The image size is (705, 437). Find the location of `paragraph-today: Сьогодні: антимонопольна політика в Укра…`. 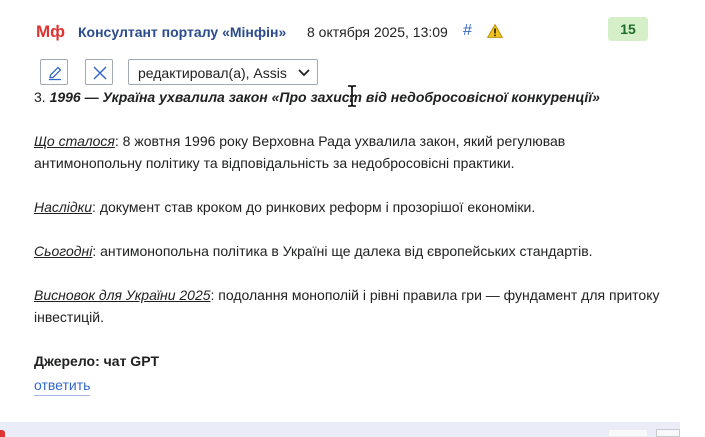

paragraph-today: Сьогодні: антимонопольна політика в Укра… is located at coordinates (354, 251).